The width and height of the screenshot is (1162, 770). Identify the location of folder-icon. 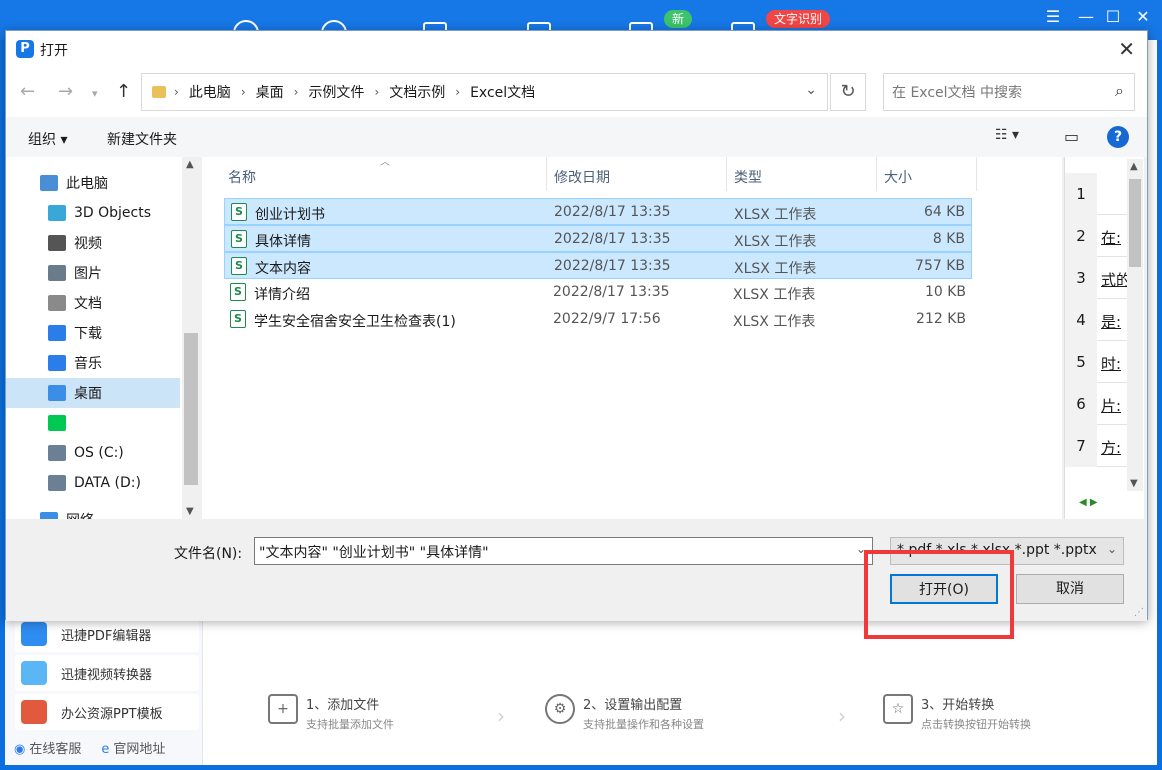
(159, 92).